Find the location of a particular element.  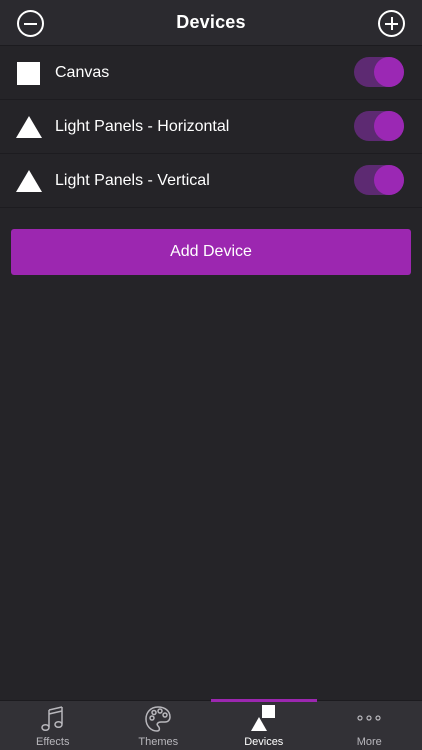

tab-devices: Devices is located at coordinates (264, 724).